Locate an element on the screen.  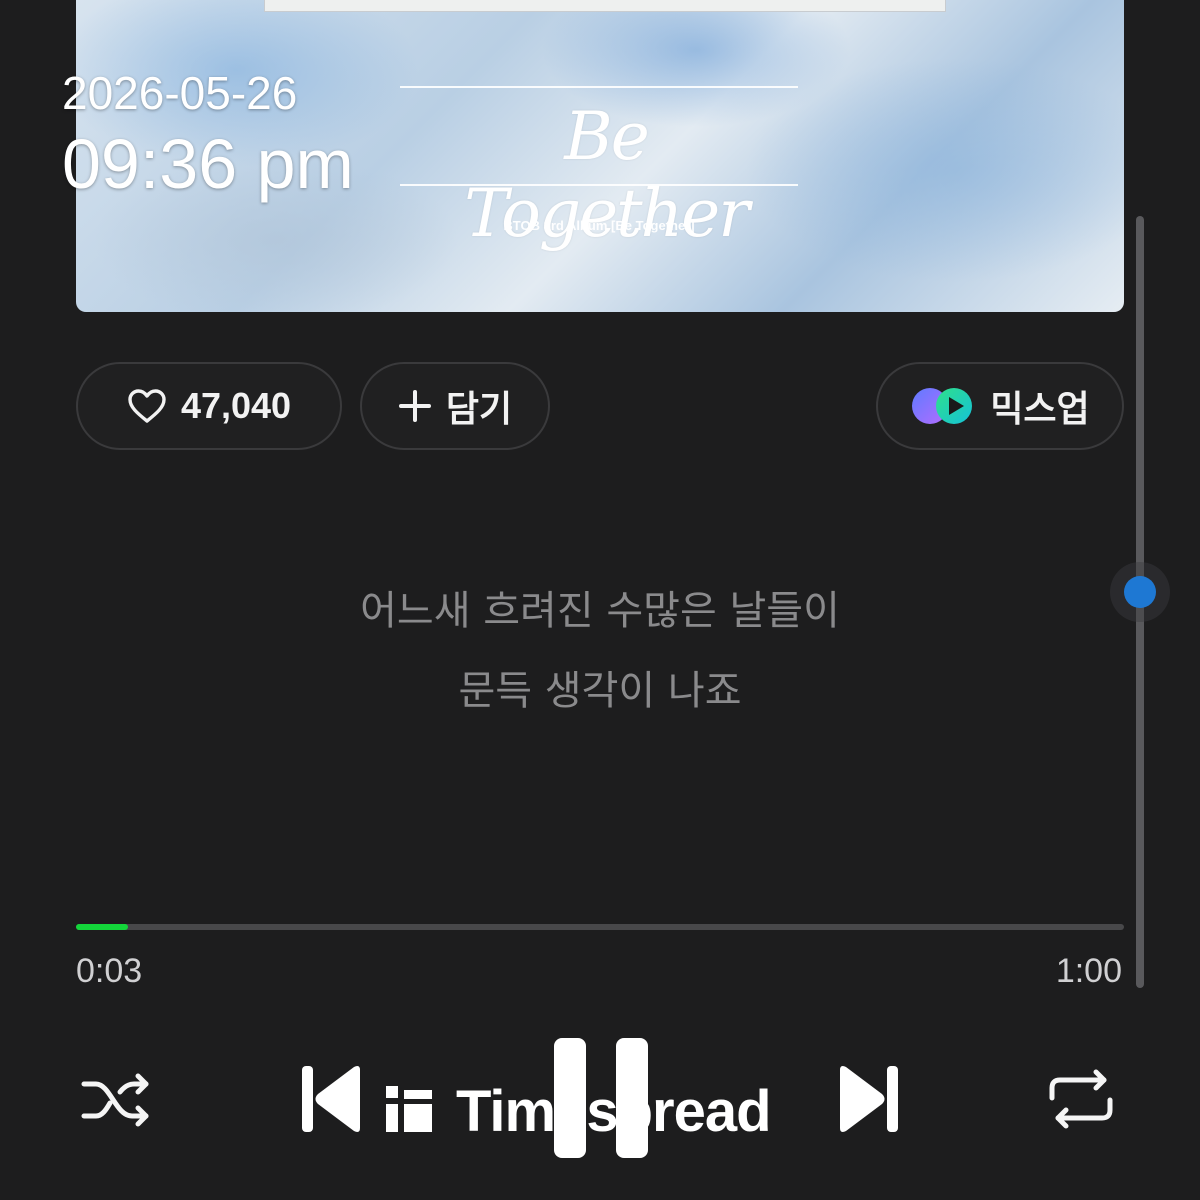
album-art-rule-top is located at coordinates (599, 87).